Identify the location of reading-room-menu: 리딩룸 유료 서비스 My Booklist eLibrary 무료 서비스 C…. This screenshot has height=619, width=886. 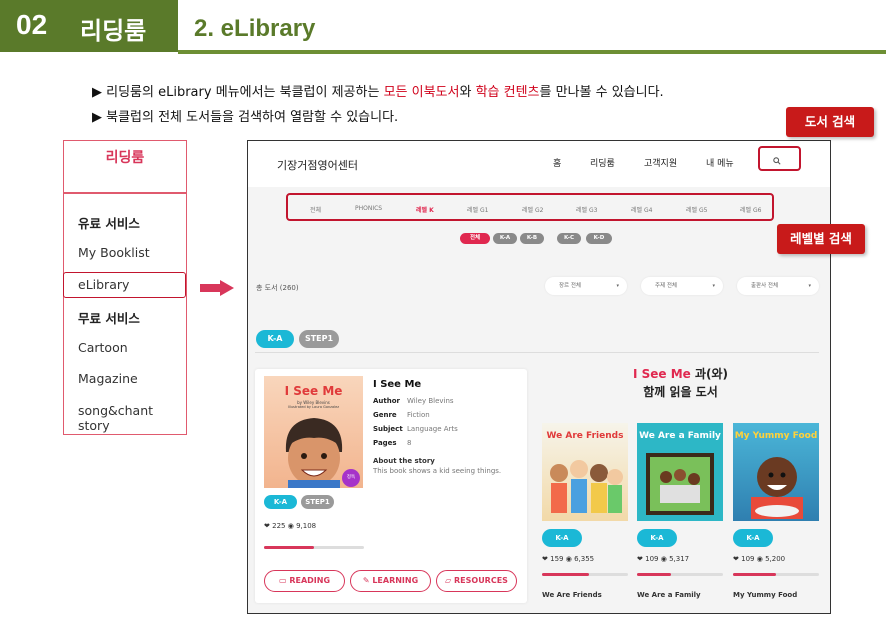
(125, 287).